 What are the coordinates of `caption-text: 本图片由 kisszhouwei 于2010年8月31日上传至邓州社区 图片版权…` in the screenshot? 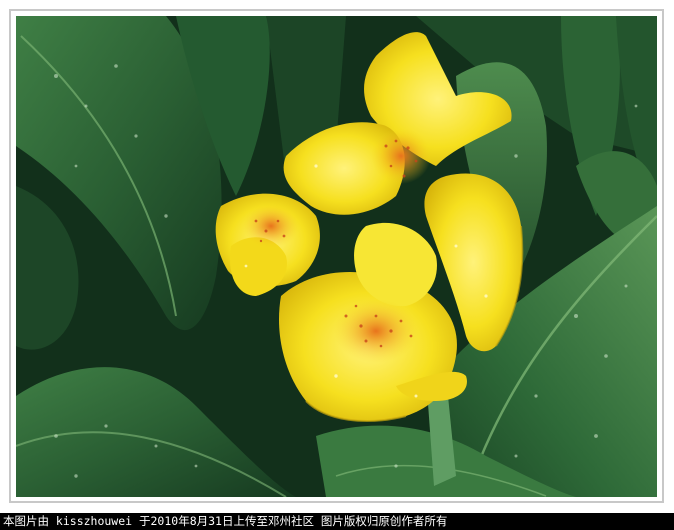 It's located at (225, 521).